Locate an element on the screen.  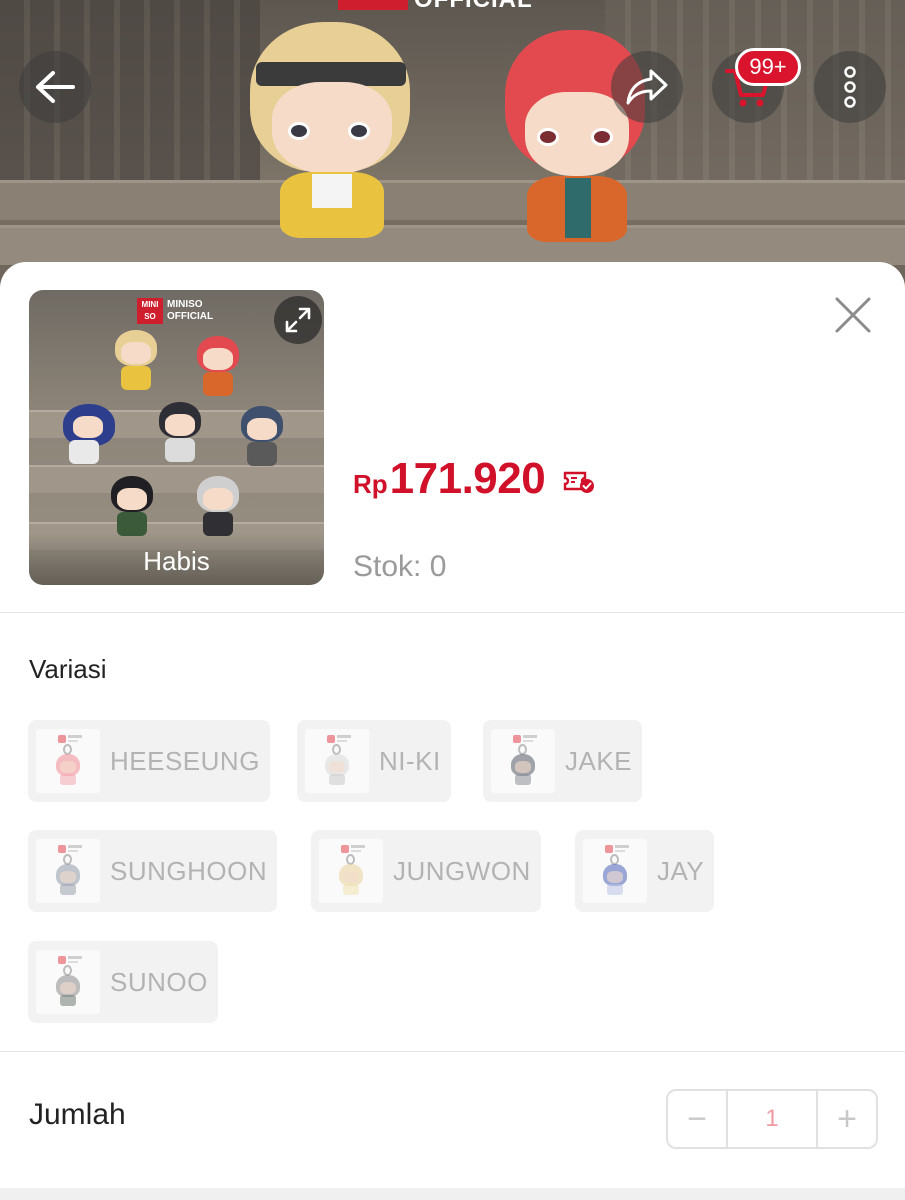
miniso-logo-line1: MINISO is located at coordinates (185, 304).